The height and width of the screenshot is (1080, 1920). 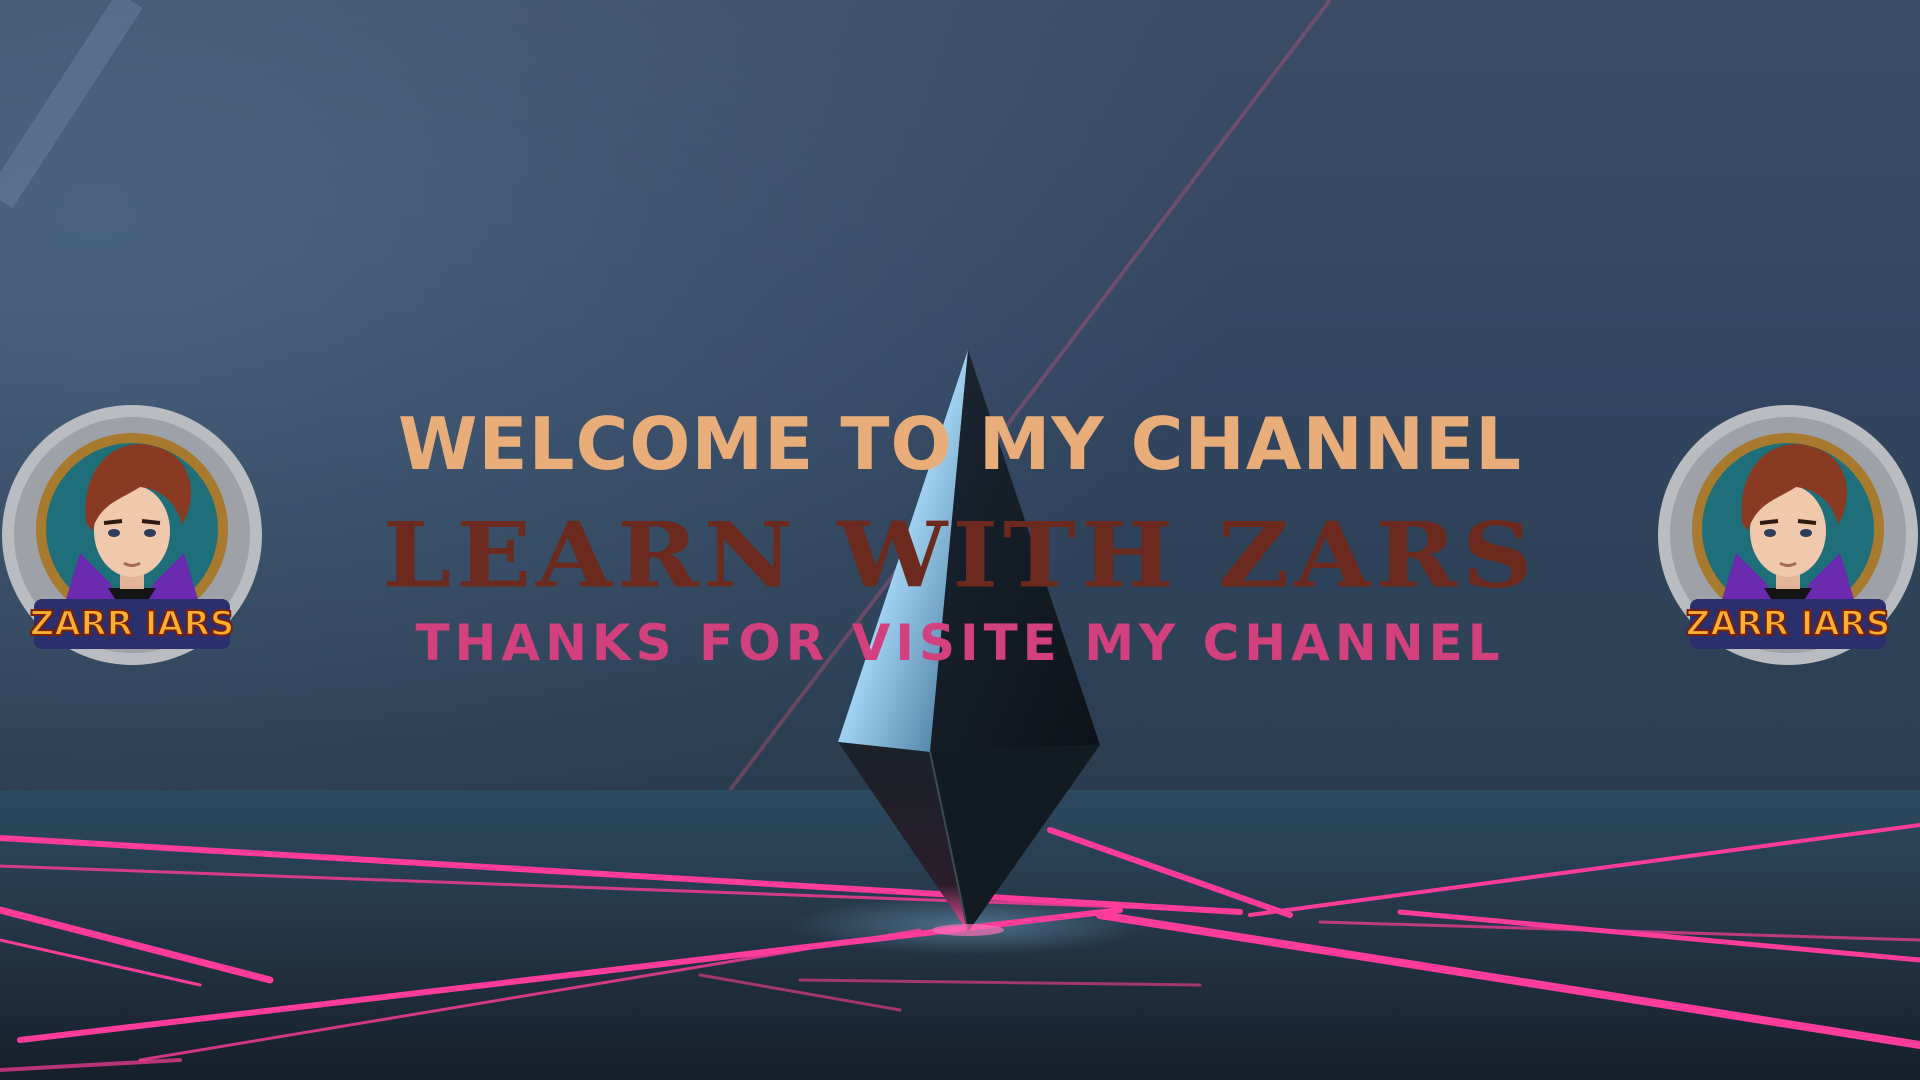 What do you see at coordinates (960, 444) in the screenshot?
I see `welcome-heading: WELCOME TO MY CHANNEL` at bounding box center [960, 444].